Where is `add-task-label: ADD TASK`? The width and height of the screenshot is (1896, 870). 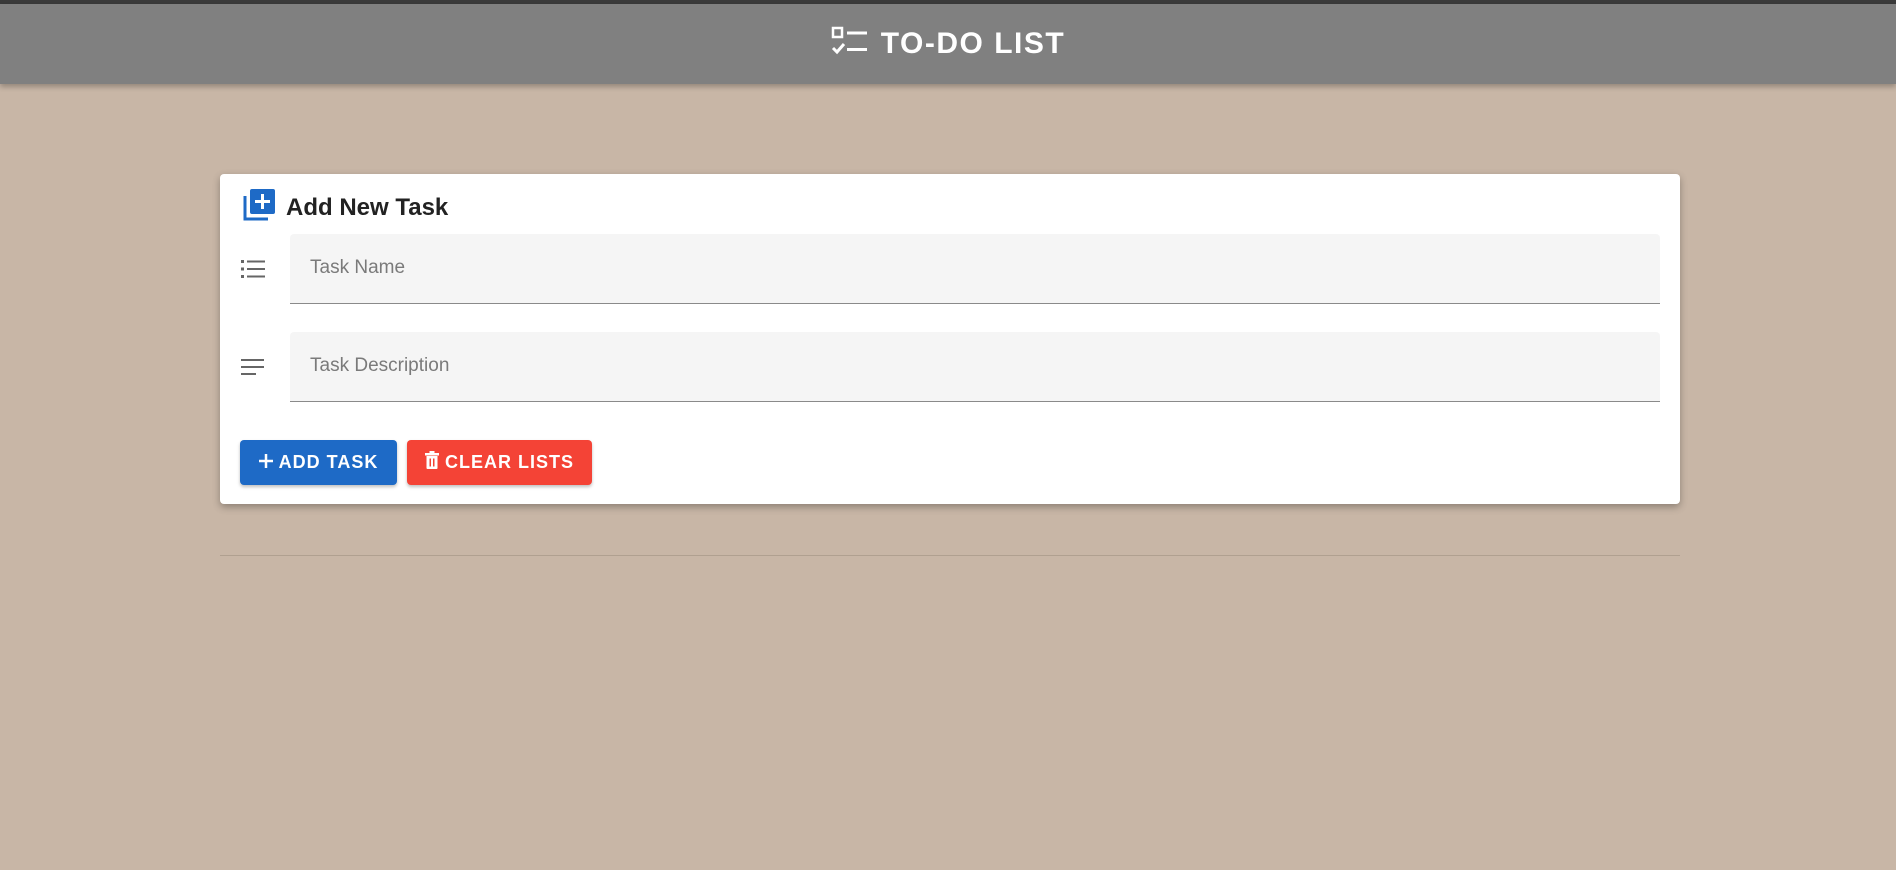
add-task-label: ADD TASK is located at coordinates (328, 462).